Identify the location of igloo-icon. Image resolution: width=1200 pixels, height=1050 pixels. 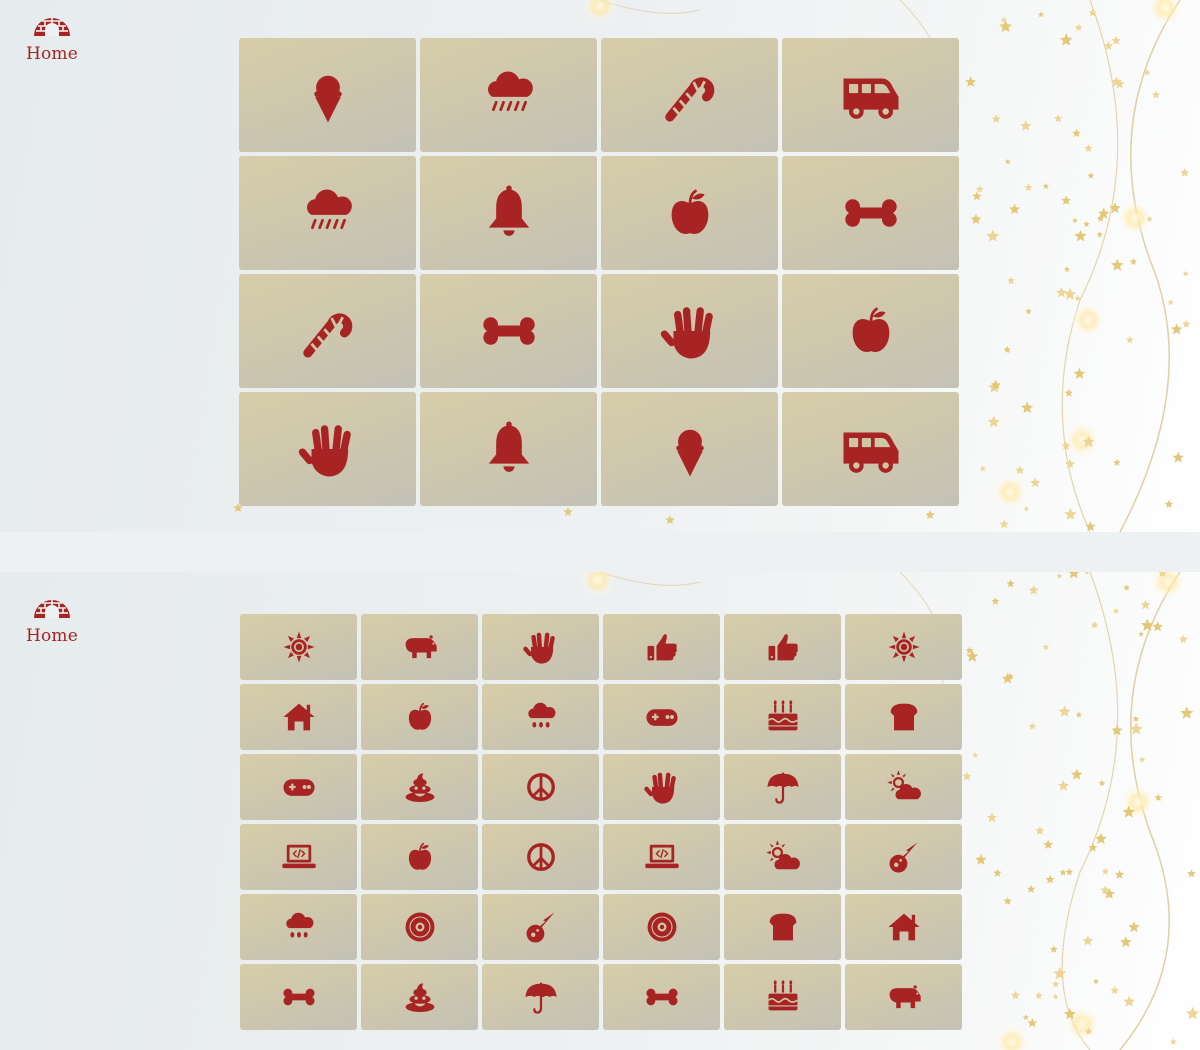
(52, 609).